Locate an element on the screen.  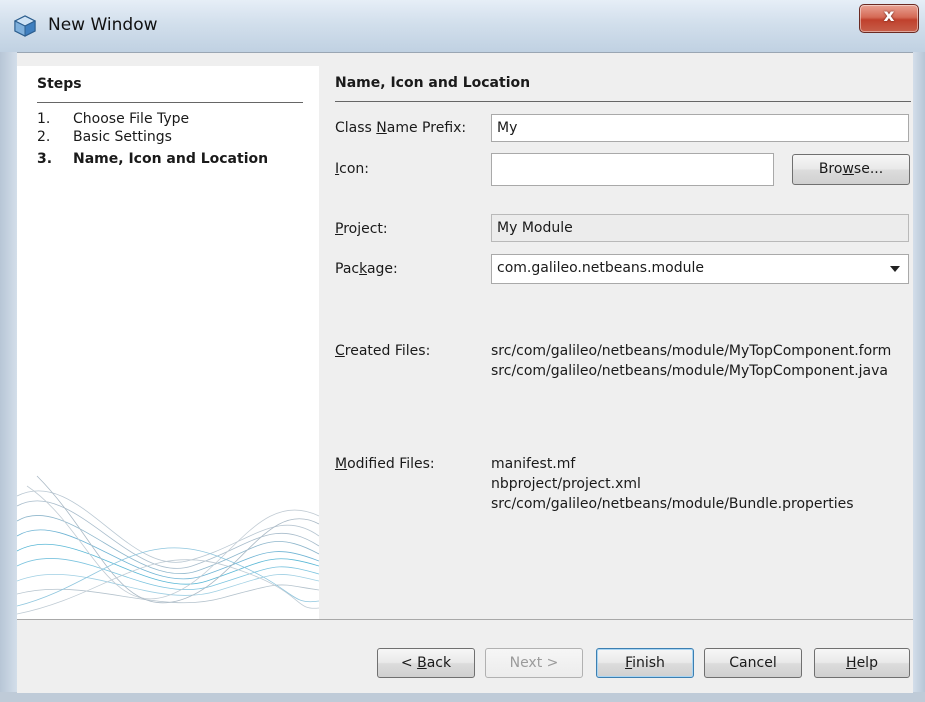
window-frame-bottom is located at coordinates (462, 697).